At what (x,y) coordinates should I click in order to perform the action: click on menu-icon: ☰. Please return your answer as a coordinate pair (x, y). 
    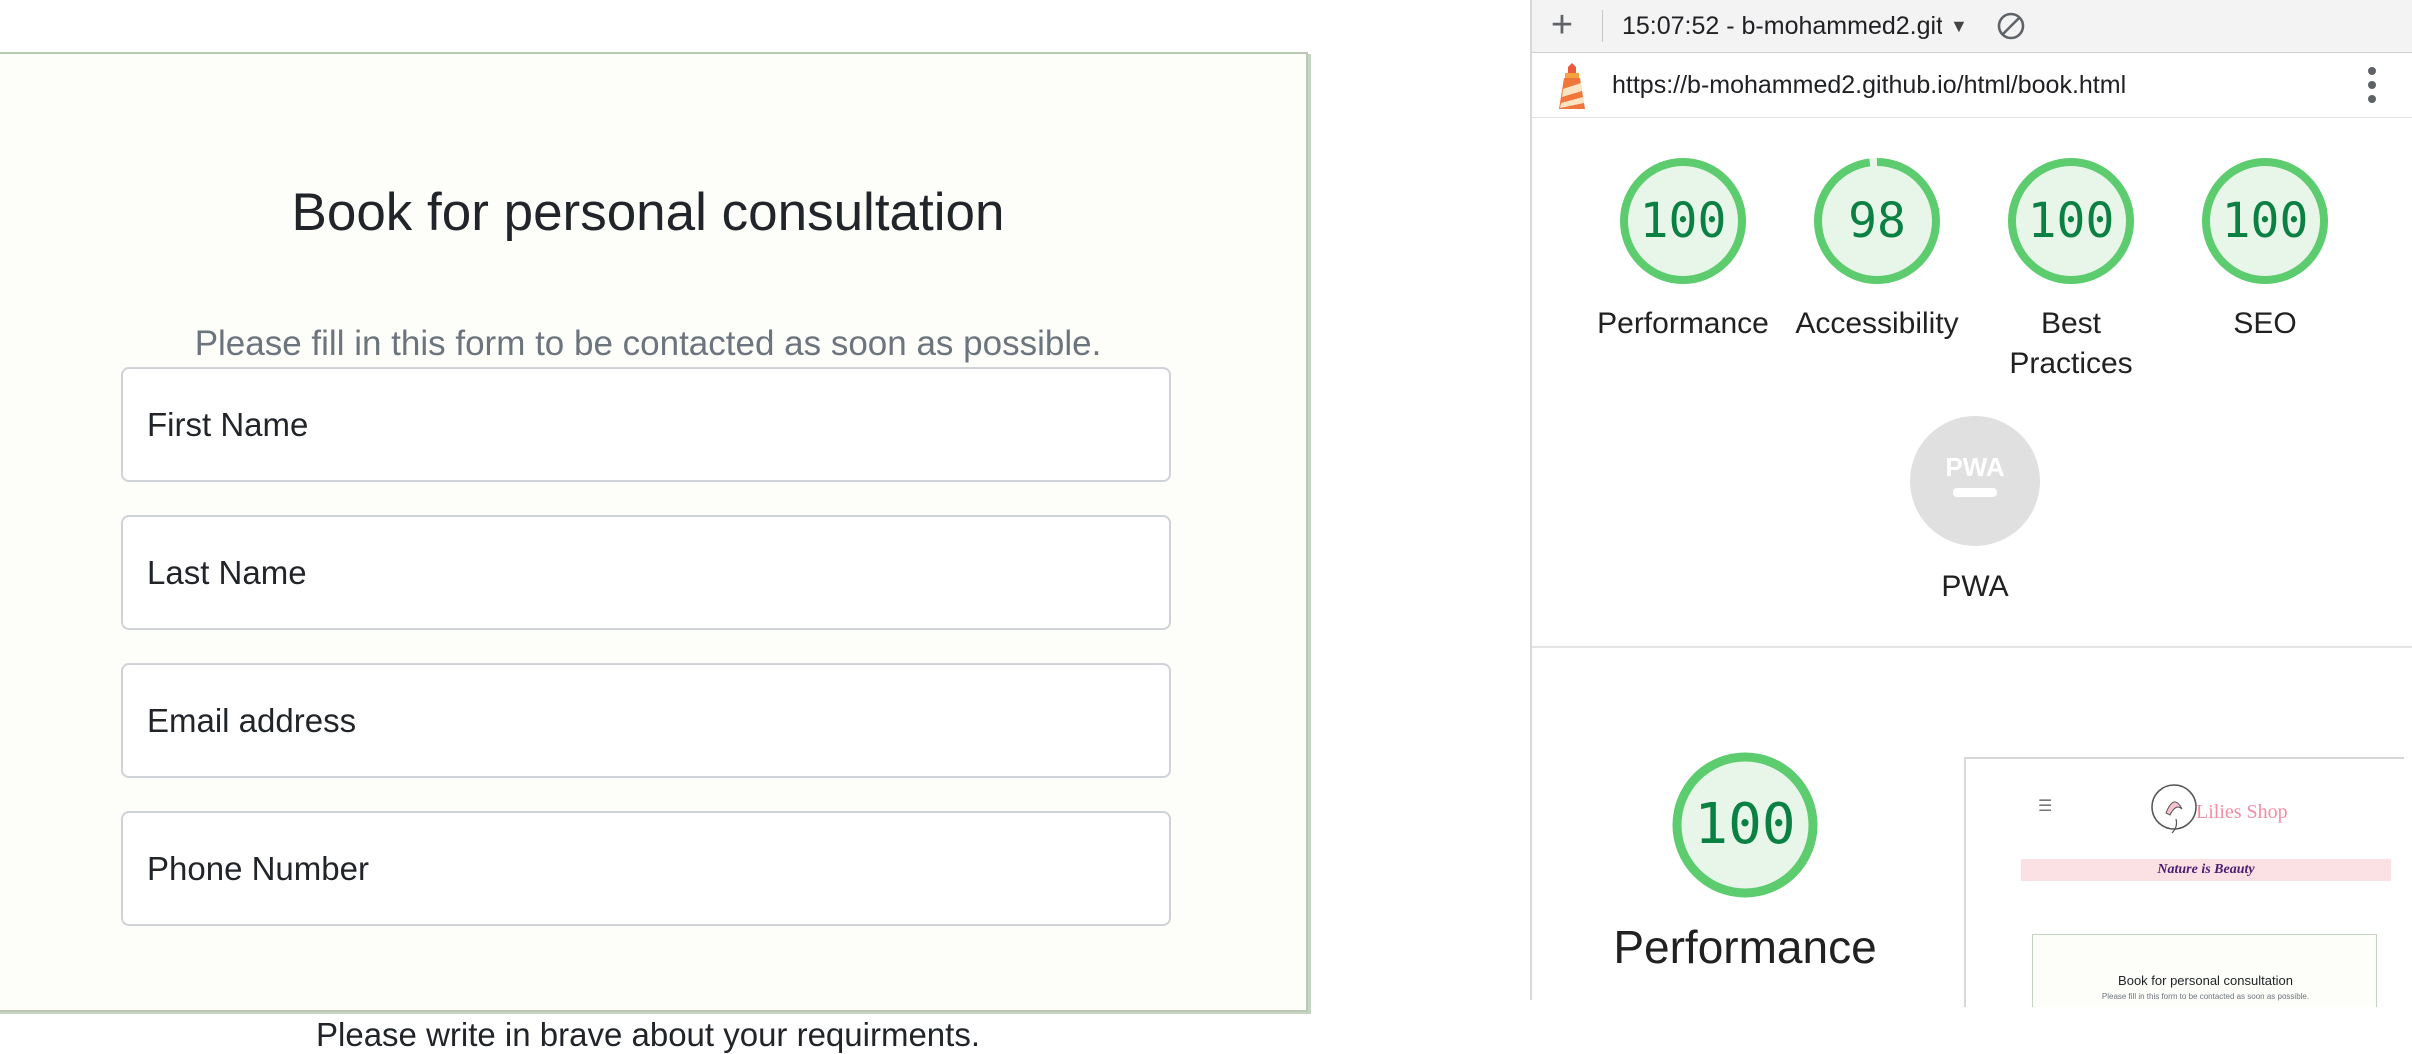
    Looking at the image, I should click on (2045, 806).